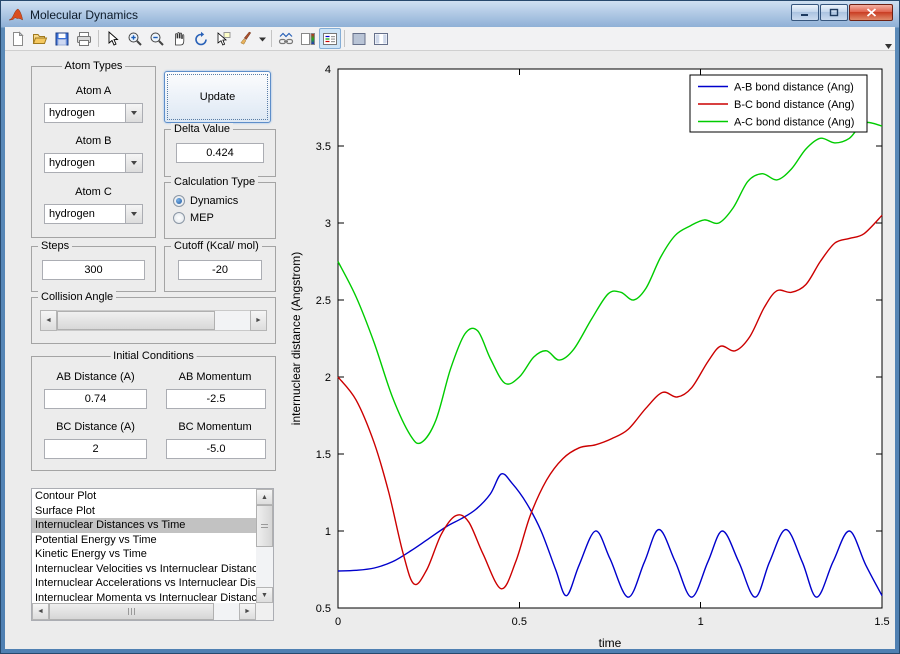 Image resolution: width=900 pixels, height=654 pixels. What do you see at coordinates (40, 611) in the screenshot?
I see `scroll-left-arrow-icon: ◄` at bounding box center [40, 611].